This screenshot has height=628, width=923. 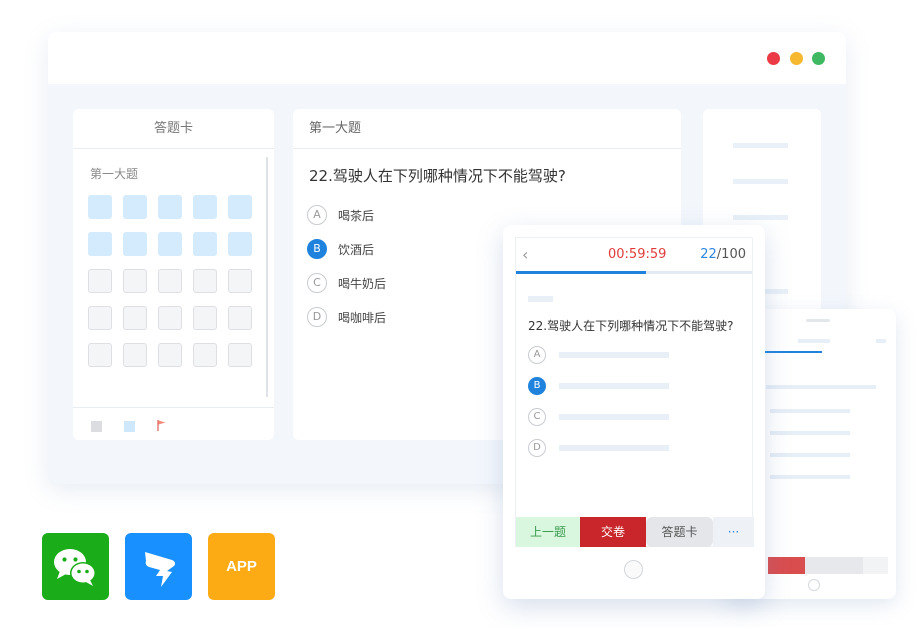 I want to click on option-text: 饮酒后, so click(x=356, y=250).